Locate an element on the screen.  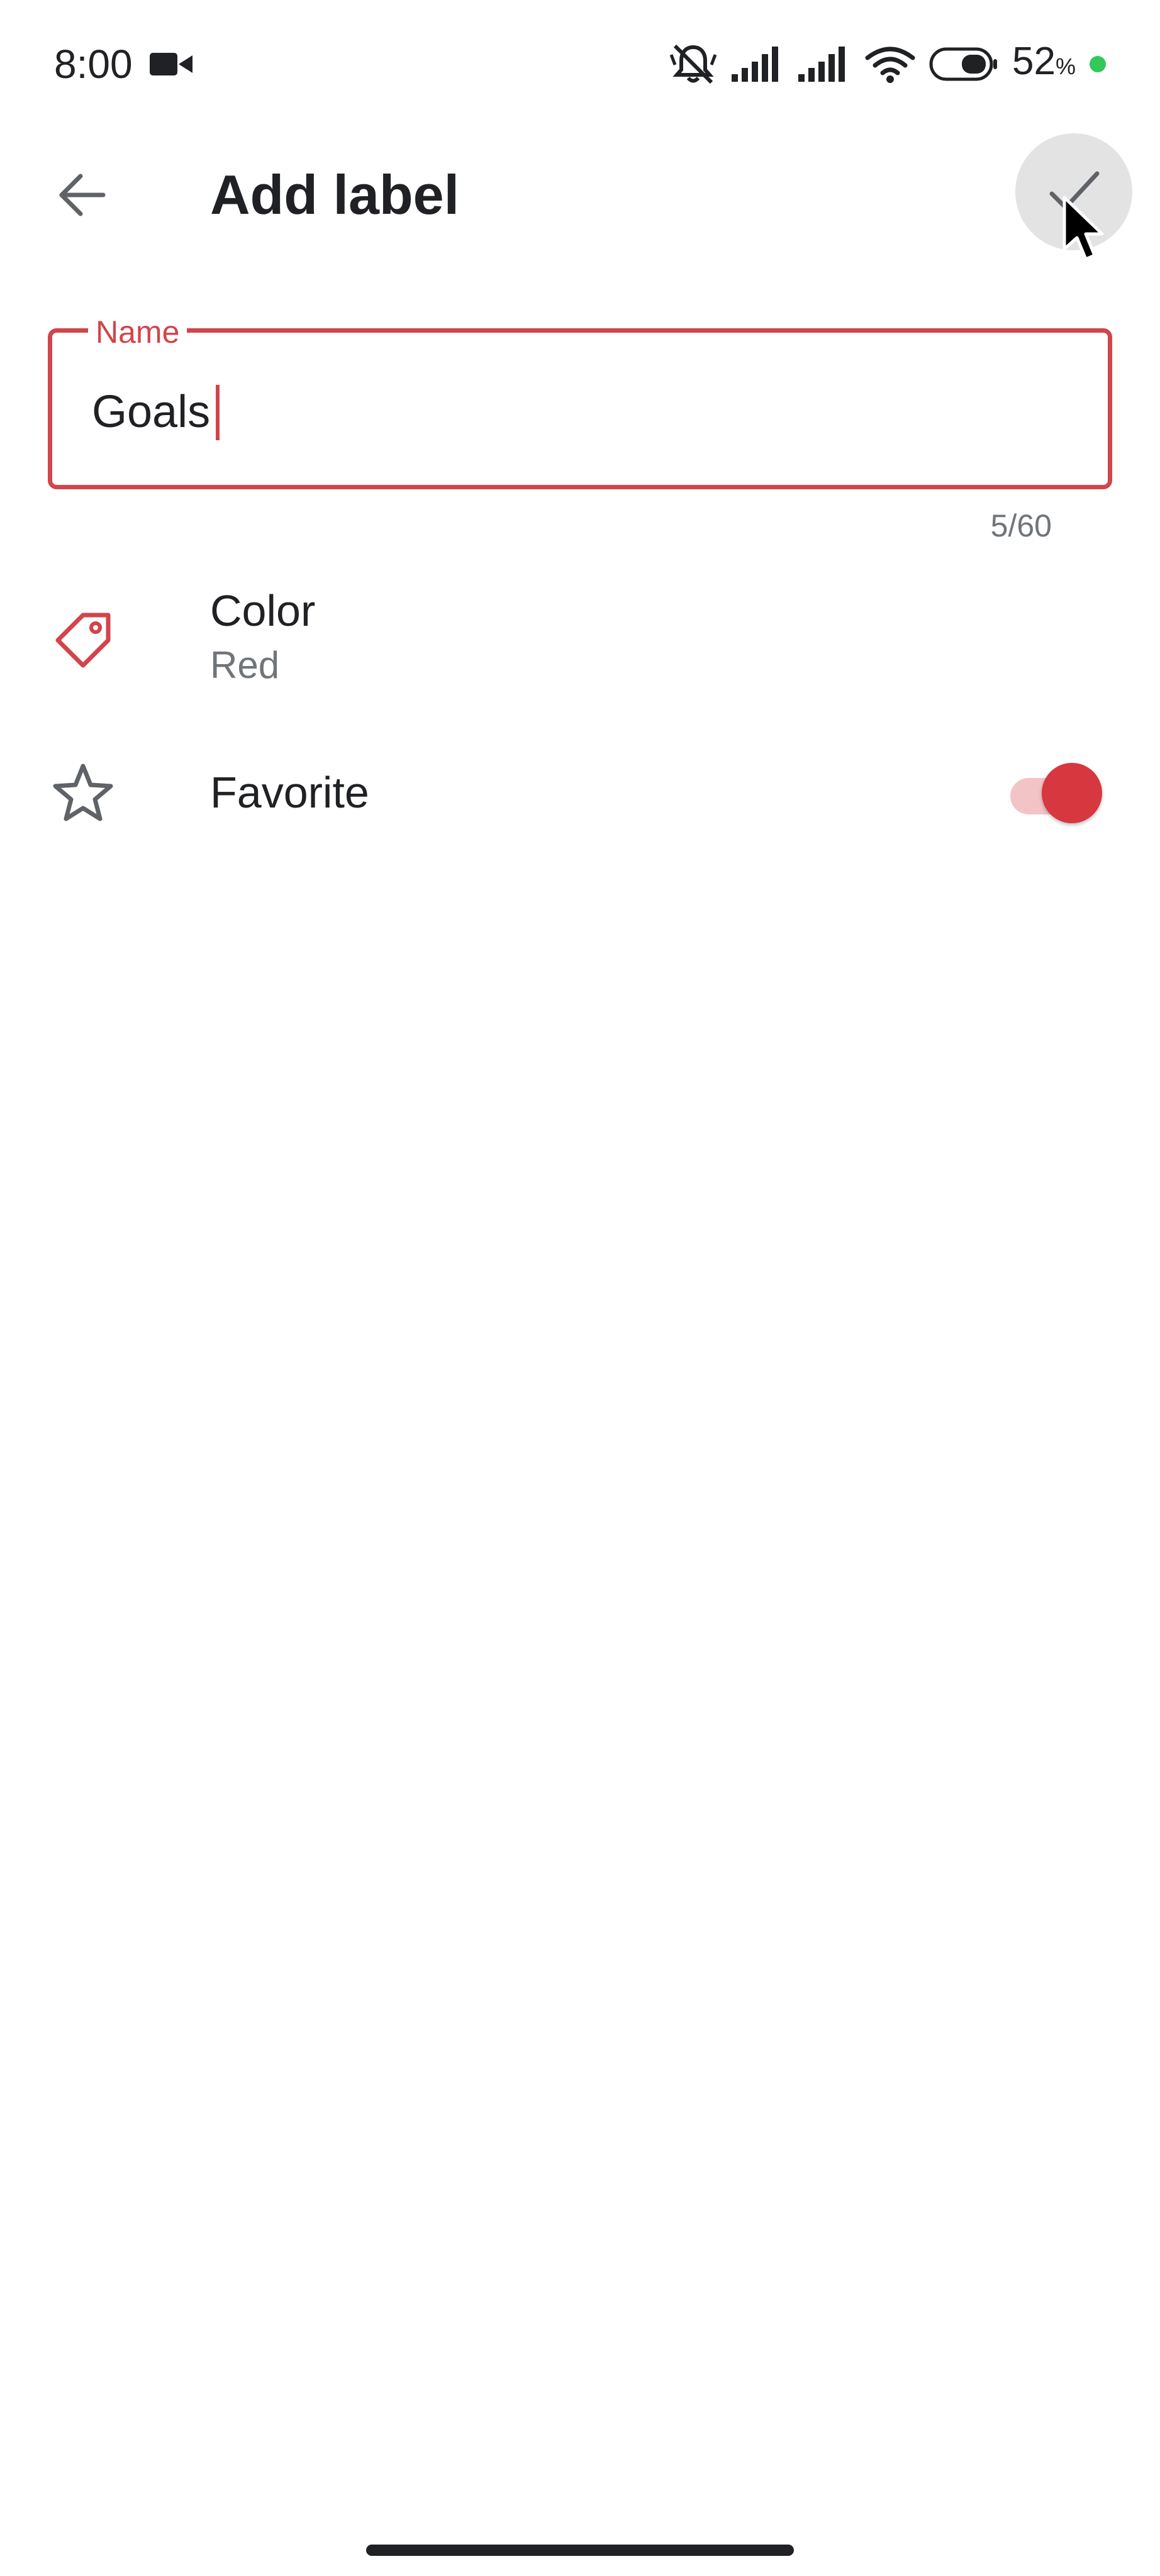
favorite-toggle is located at coordinates (1057, 791).